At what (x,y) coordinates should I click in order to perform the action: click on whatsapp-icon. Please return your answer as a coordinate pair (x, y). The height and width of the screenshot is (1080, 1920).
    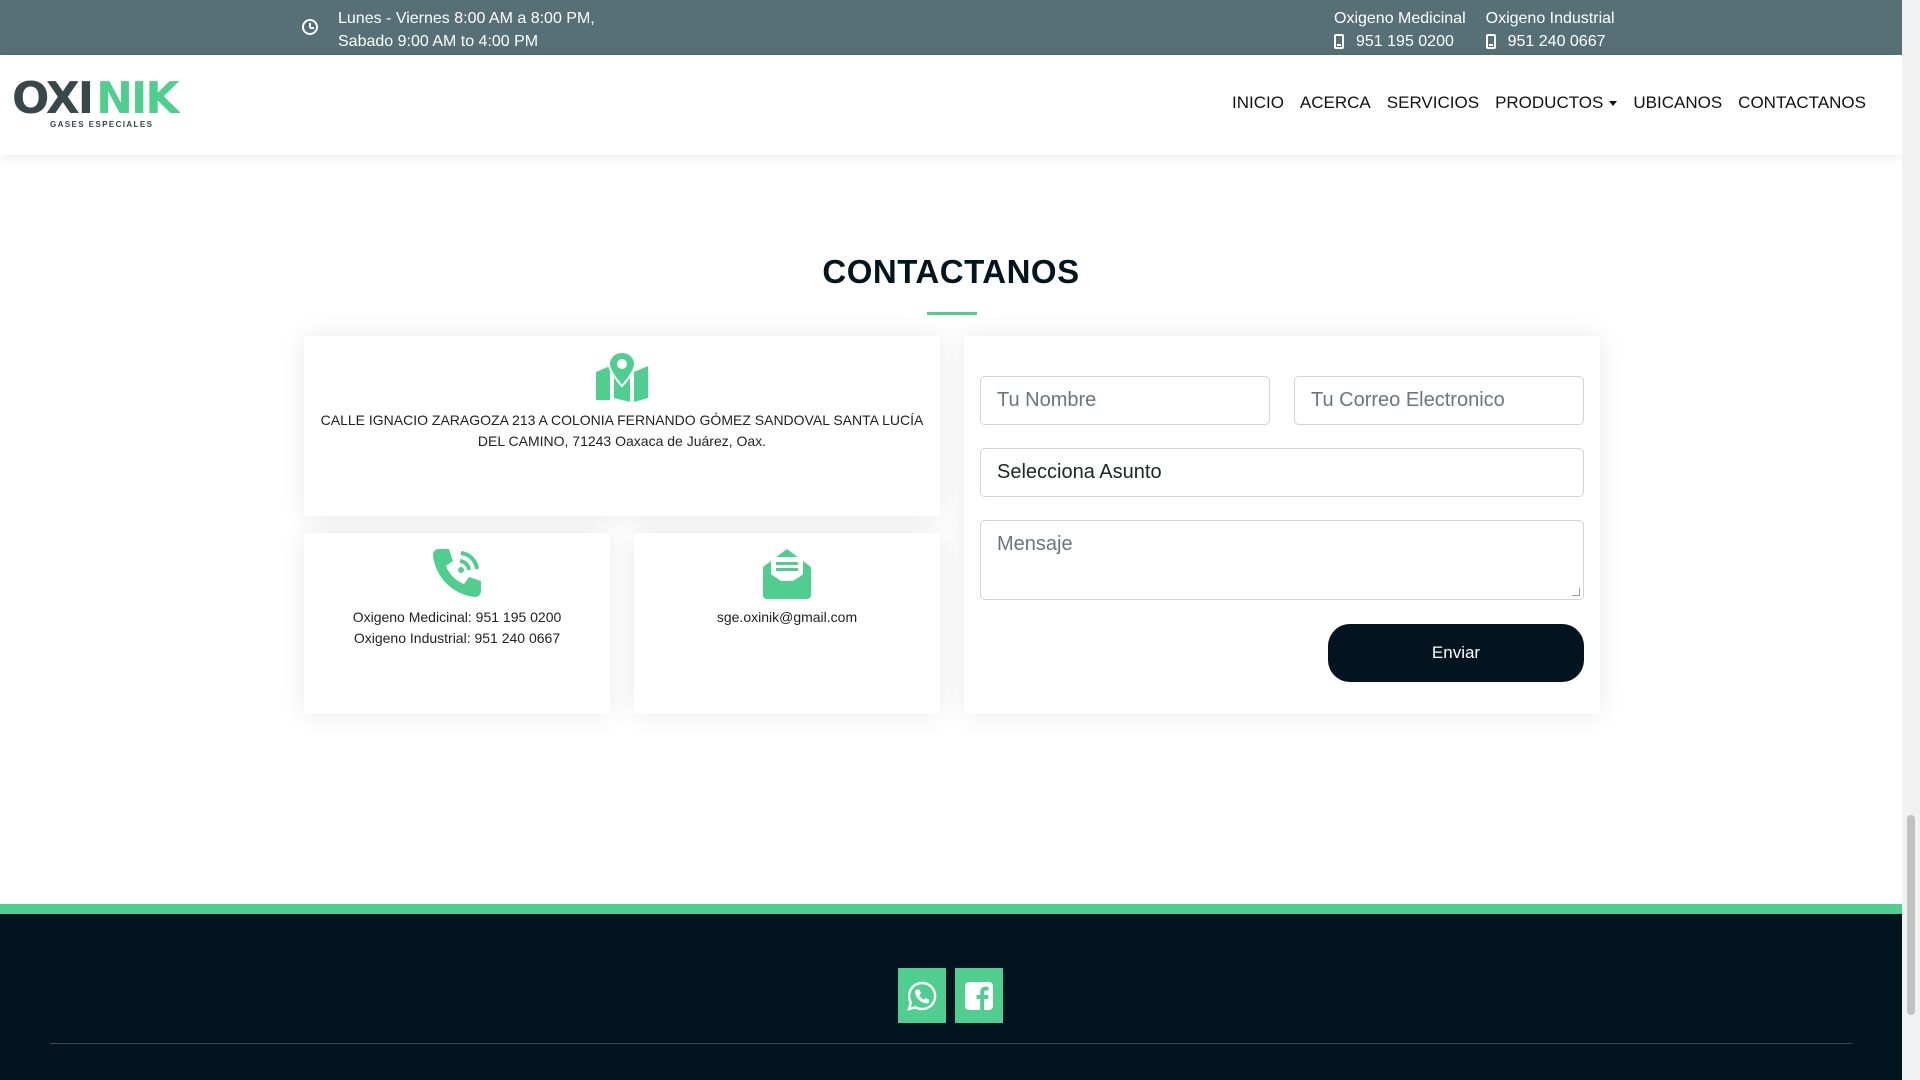
    Looking at the image, I should click on (922, 996).